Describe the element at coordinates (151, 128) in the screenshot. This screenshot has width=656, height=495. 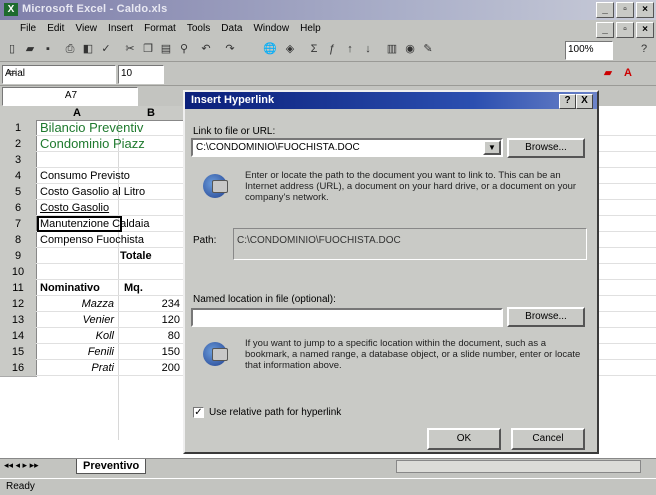
I see `cell-b1` at that location.